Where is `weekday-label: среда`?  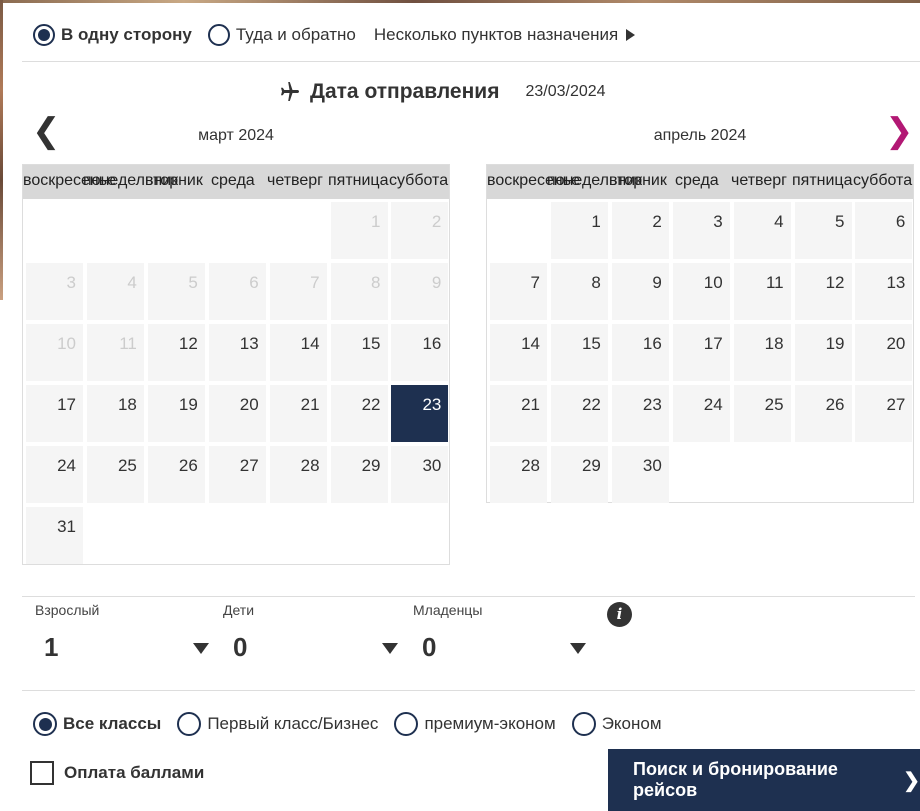 weekday-label: среда is located at coordinates (697, 180).